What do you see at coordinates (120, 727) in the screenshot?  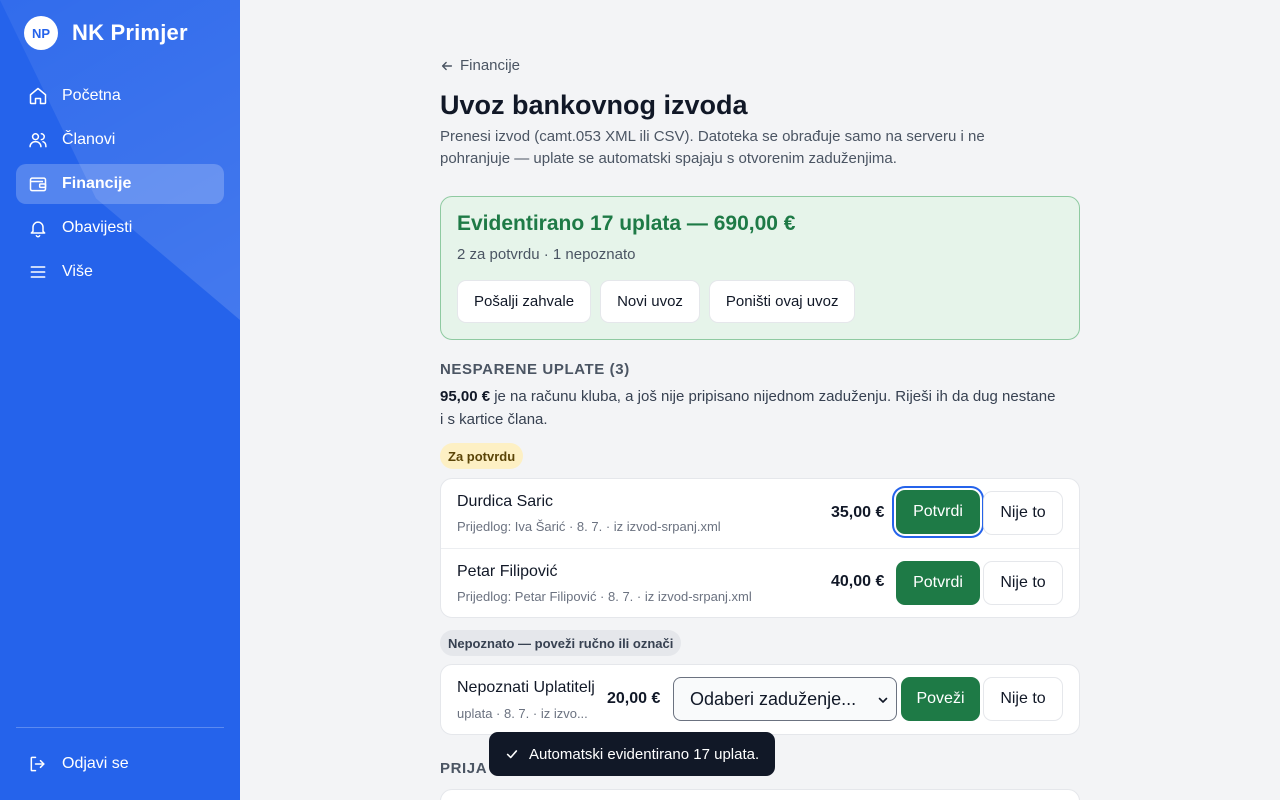 I see `sidebar-divider` at bounding box center [120, 727].